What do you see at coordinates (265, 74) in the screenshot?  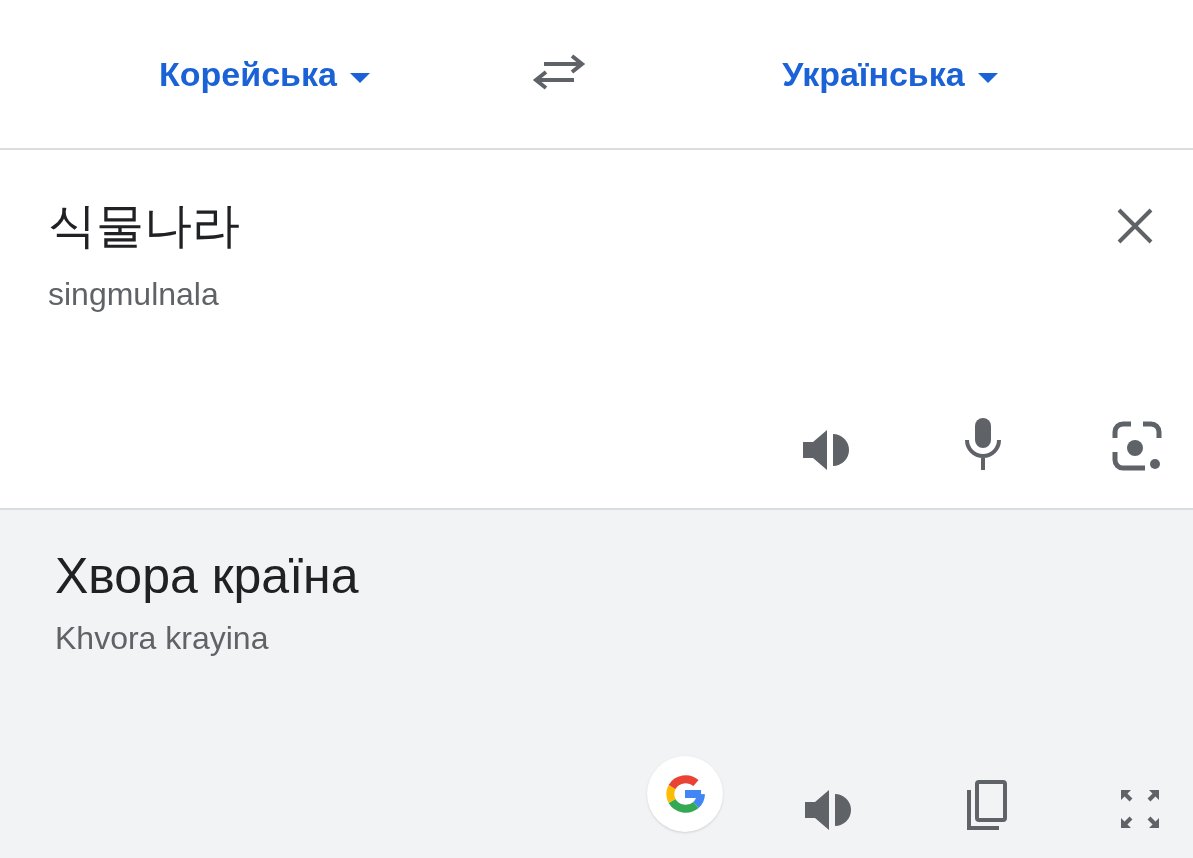 I see `source-language-button: Корейська` at bounding box center [265, 74].